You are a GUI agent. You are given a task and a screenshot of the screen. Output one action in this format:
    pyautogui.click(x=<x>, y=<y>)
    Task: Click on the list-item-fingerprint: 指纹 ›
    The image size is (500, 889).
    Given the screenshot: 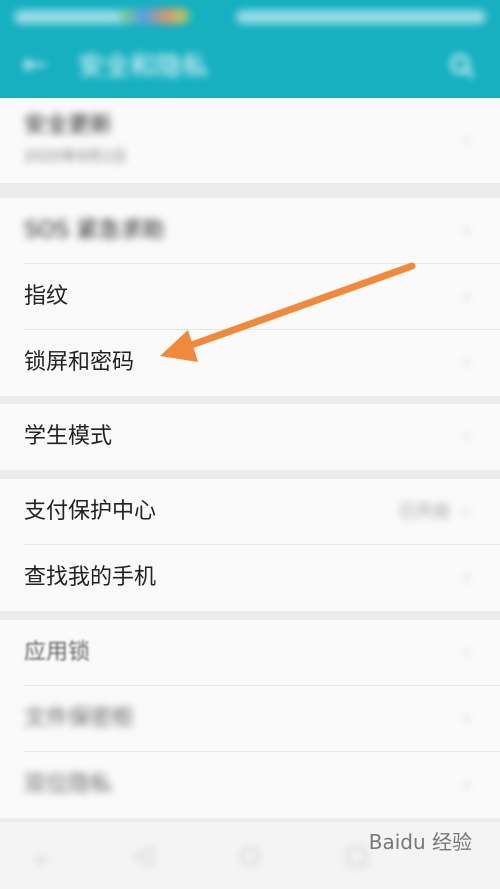 What is the action you would take?
    pyautogui.click(x=250, y=297)
    